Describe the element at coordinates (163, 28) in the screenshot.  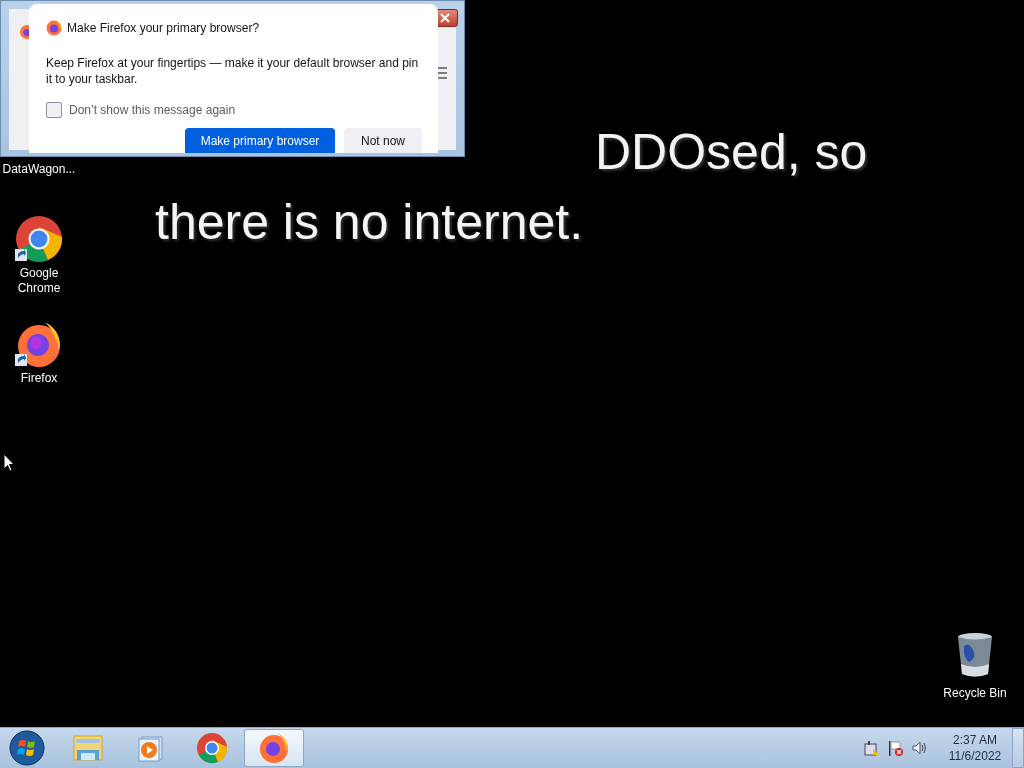
I see `dialog-title: Make Firefox your primary browser?` at that location.